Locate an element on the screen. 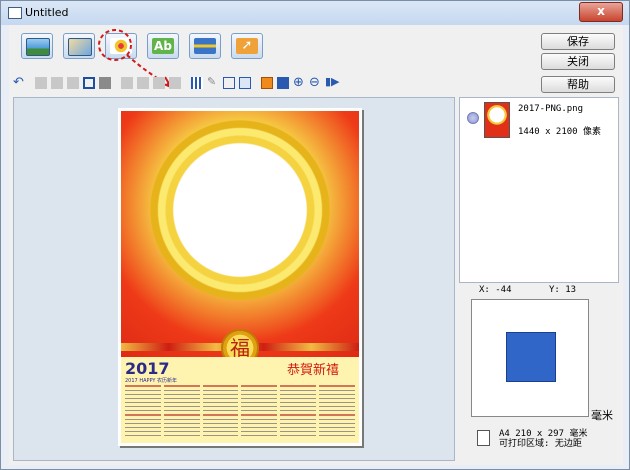 The height and width of the screenshot is (470, 630). photo-icon is located at coordinates (80, 47).